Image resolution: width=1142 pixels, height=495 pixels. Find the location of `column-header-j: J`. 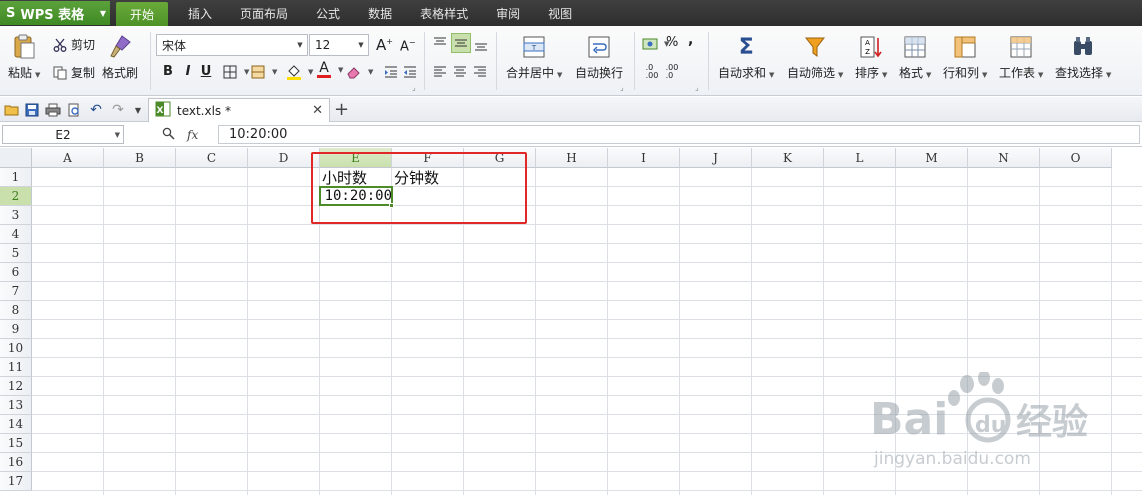

column-header-j: J is located at coordinates (716, 158).